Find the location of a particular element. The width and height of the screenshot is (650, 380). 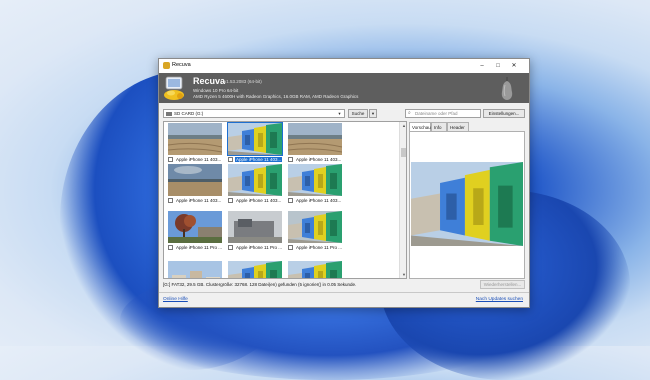

online-help-link: Online Hilfe is located at coordinates (175, 299).